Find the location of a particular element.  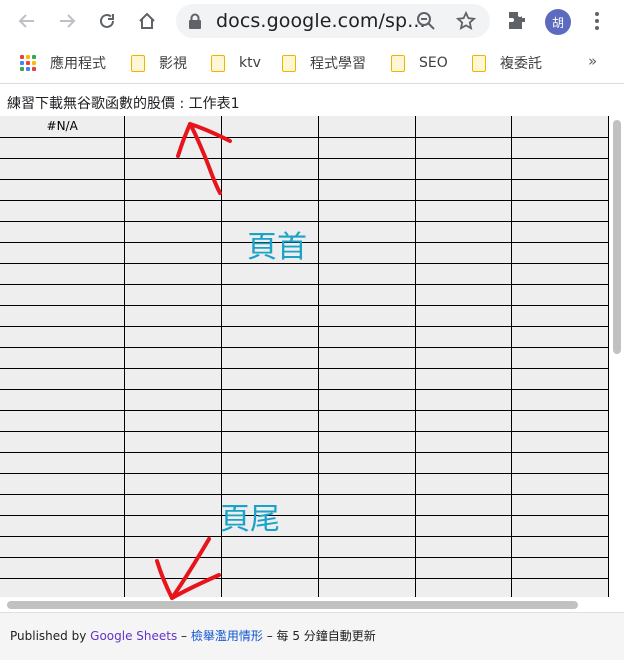

more-menu-icon is located at coordinates (597, 21).